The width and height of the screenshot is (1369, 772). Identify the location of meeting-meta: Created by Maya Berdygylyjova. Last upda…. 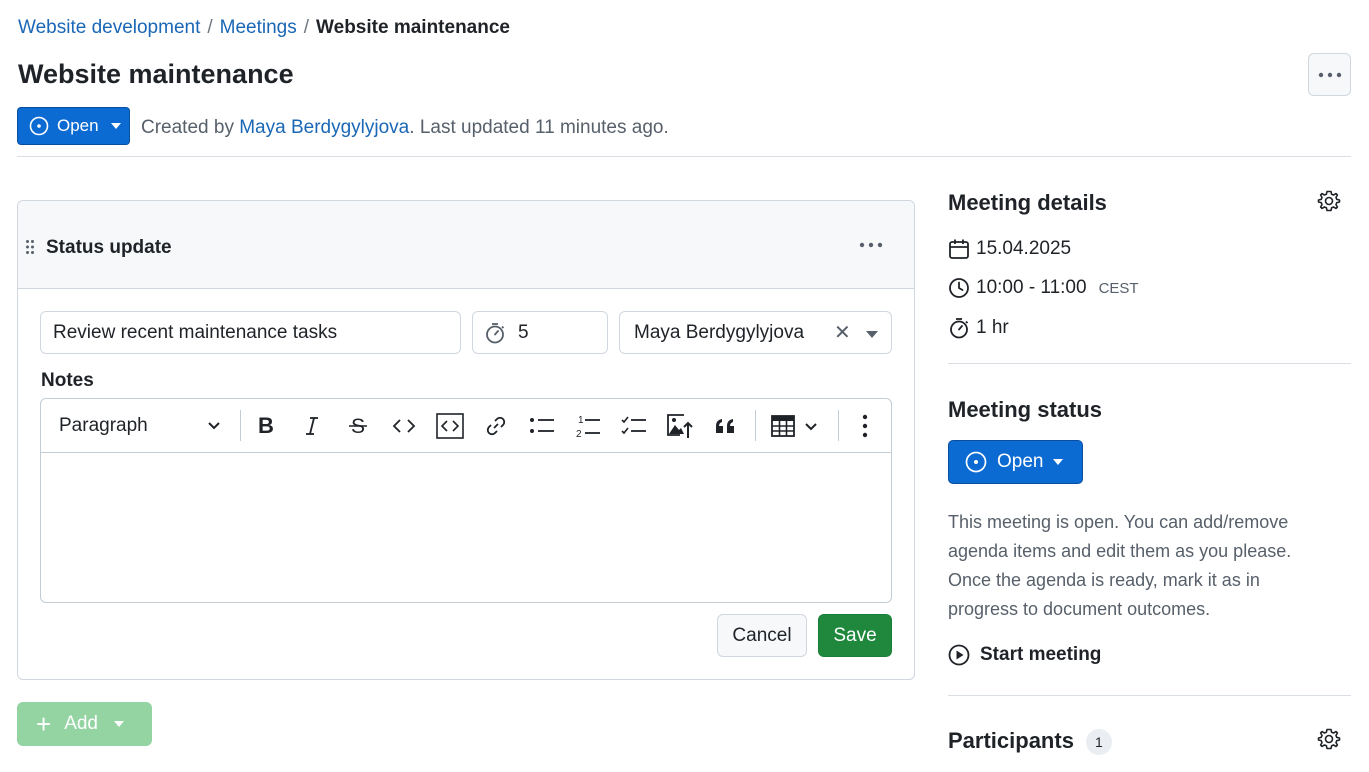
(405, 128).